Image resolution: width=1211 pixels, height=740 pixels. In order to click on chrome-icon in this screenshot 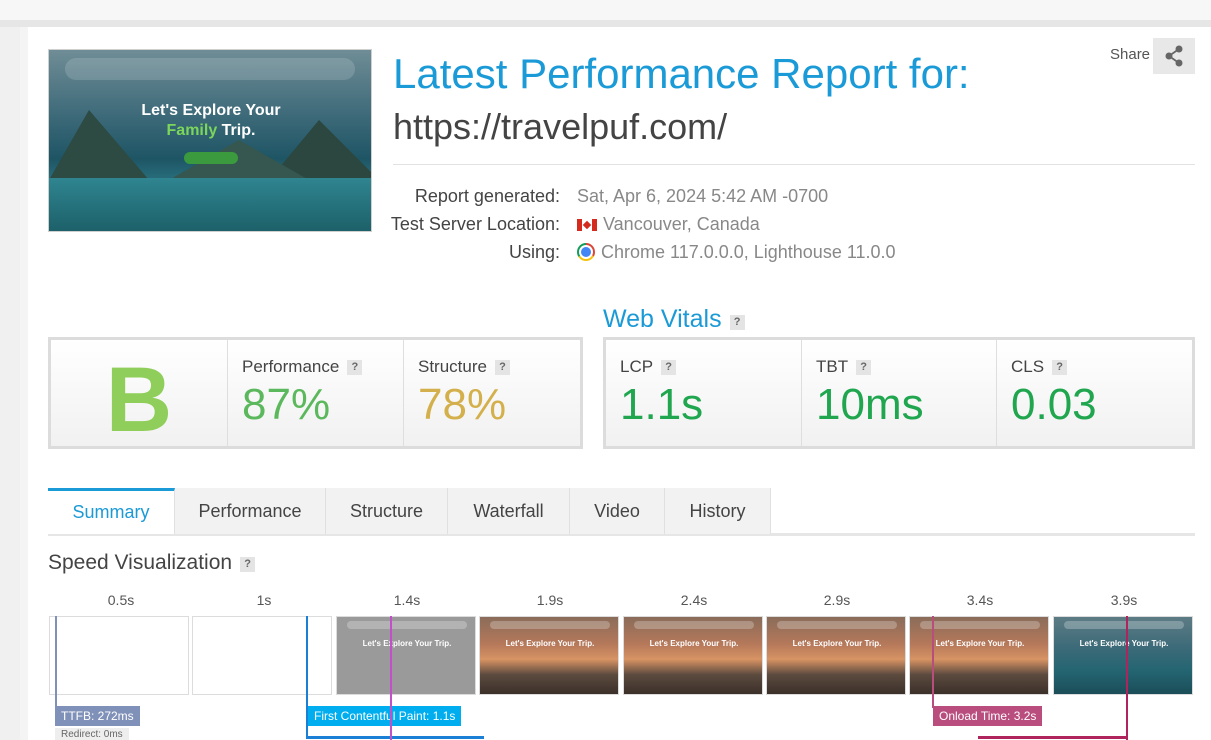, I will do `click(586, 252)`.